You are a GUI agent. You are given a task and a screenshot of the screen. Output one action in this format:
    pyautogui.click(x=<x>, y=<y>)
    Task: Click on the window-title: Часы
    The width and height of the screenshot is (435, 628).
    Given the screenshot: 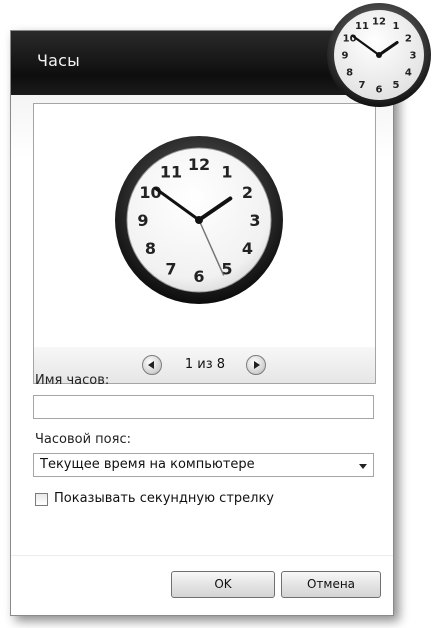 What is the action you would take?
    pyautogui.click(x=59, y=60)
    